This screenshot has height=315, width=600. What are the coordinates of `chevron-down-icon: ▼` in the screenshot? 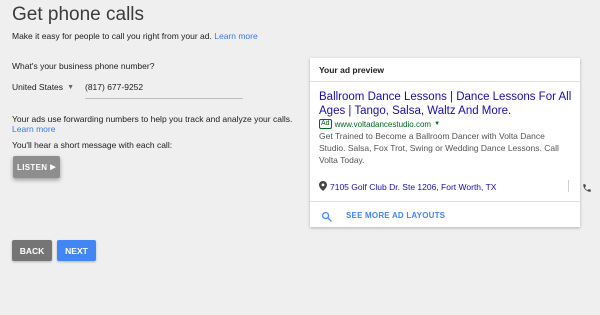 It's located at (70, 87).